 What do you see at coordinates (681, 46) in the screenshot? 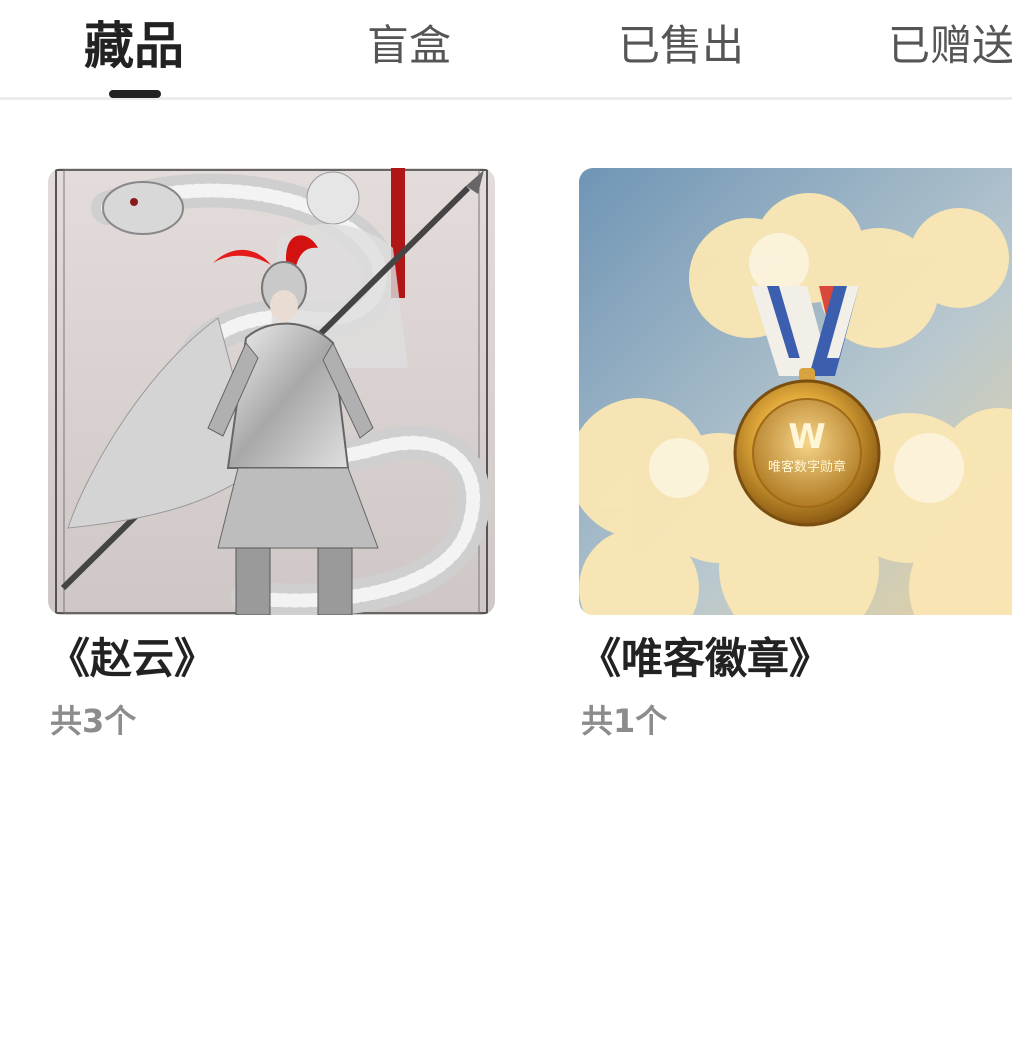
I see `tab-sold: 已售出` at bounding box center [681, 46].